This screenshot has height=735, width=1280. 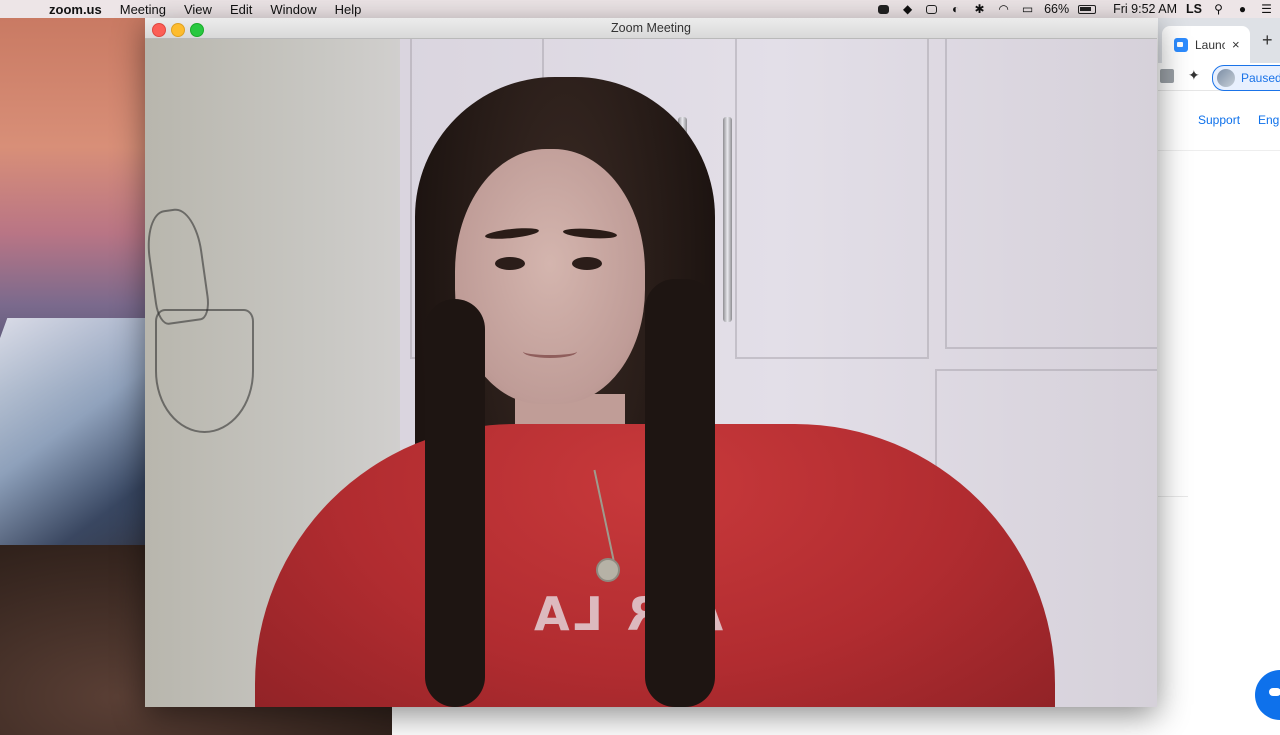 What do you see at coordinates (1194, 75) in the screenshot?
I see `extensions-puzzle-icon: ✦` at bounding box center [1194, 75].